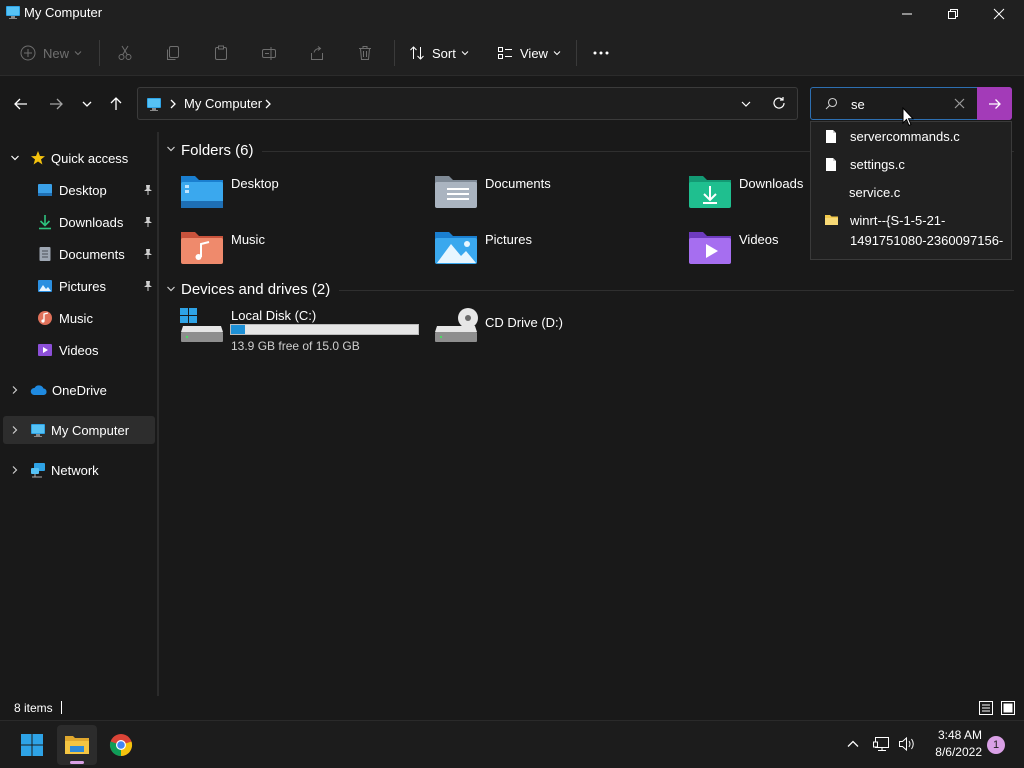  What do you see at coordinates (79, 470) in the screenshot?
I see `sidebar-item-network: Network` at bounding box center [79, 470].